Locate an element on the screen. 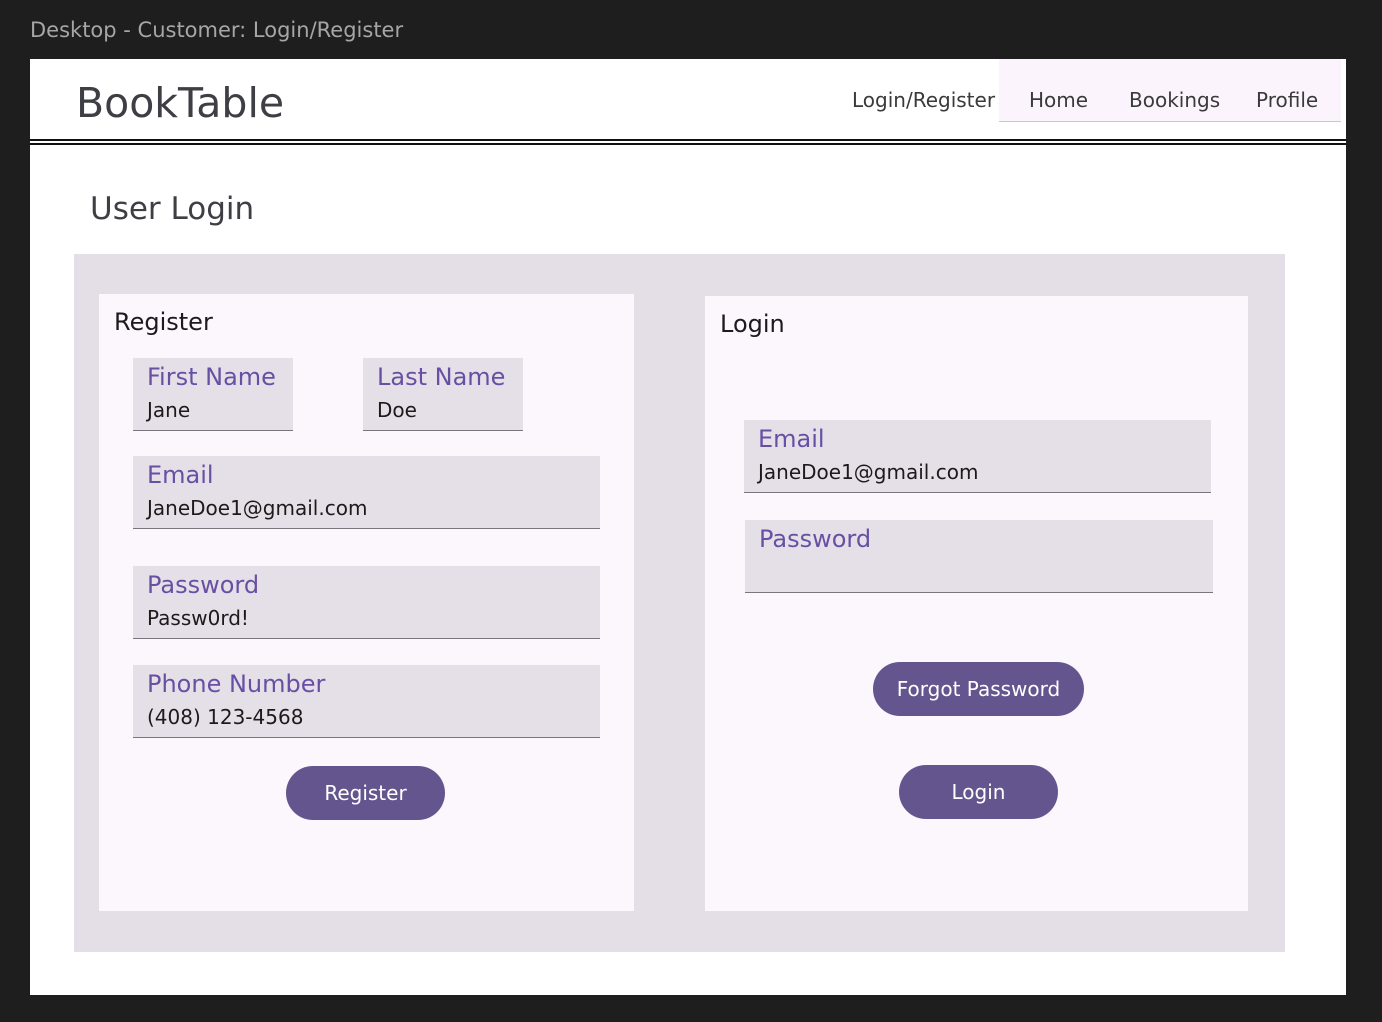 The height and width of the screenshot is (1022, 1382). register-email-label: Email is located at coordinates (180, 475).